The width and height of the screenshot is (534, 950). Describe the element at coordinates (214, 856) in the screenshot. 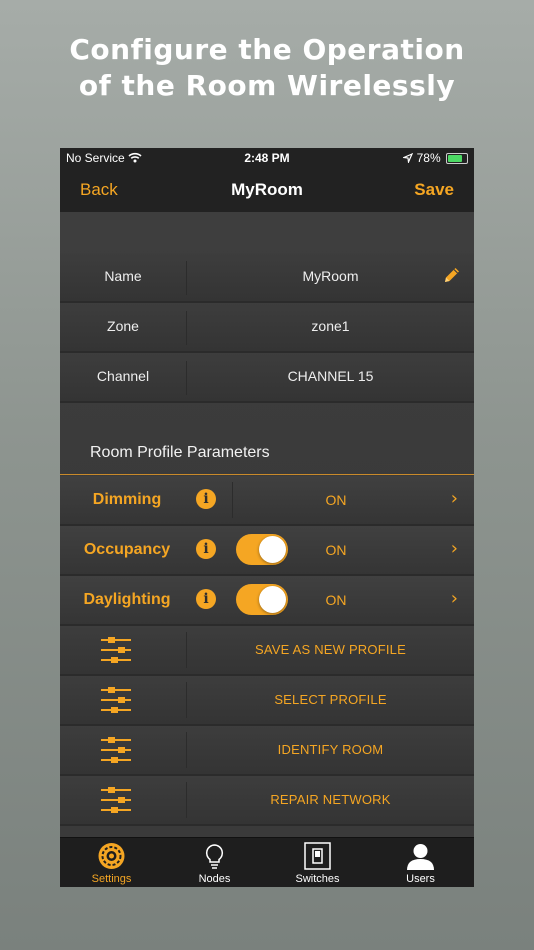

I see `lightbulb-icon` at that location.